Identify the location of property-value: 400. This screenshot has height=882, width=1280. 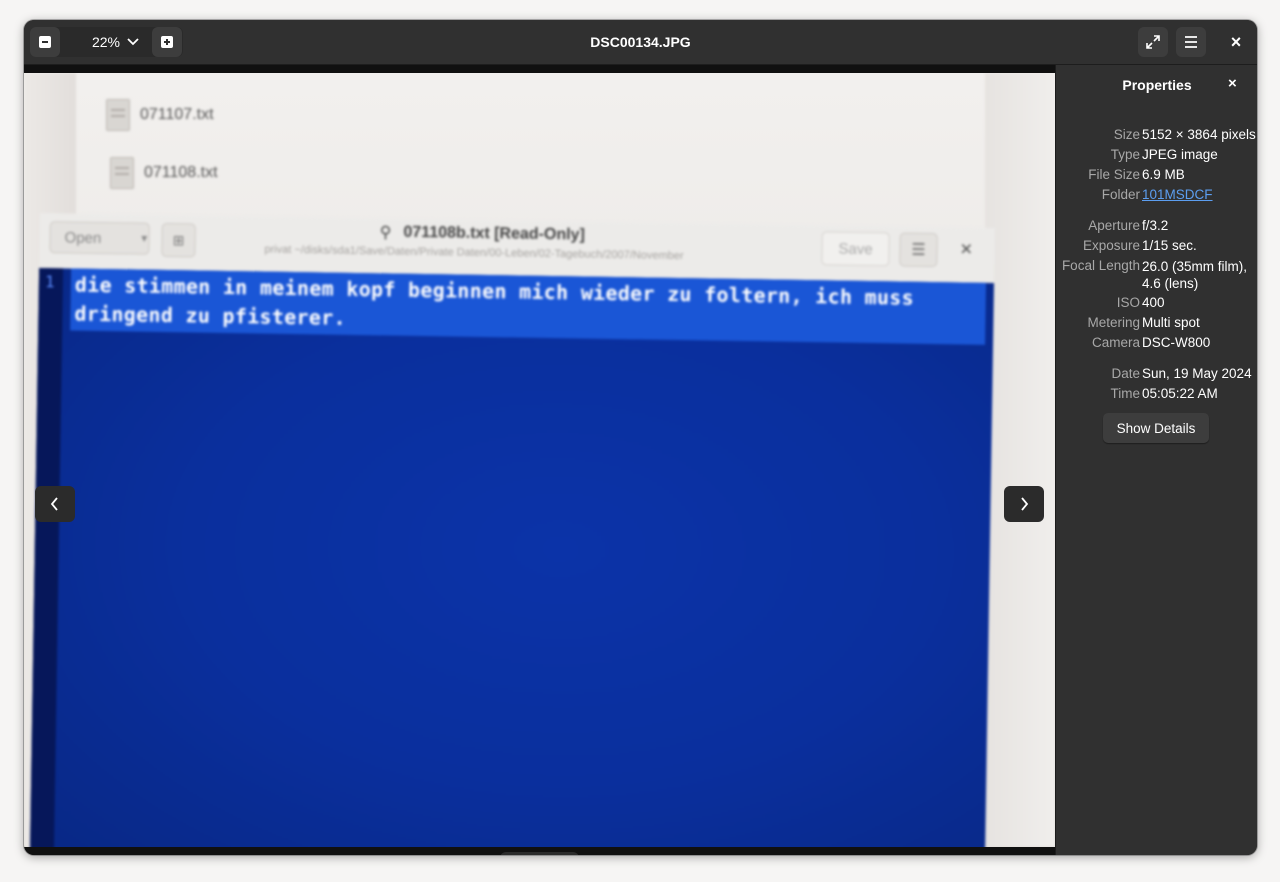
(1153, 302).